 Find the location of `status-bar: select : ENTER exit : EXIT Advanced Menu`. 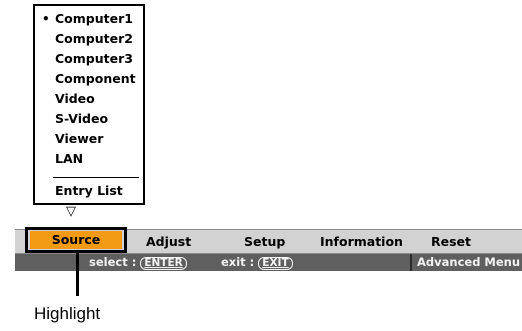

status-bar: select : ENTER exit : EXIT Advanced Menu is located at coordinates (268, 262).